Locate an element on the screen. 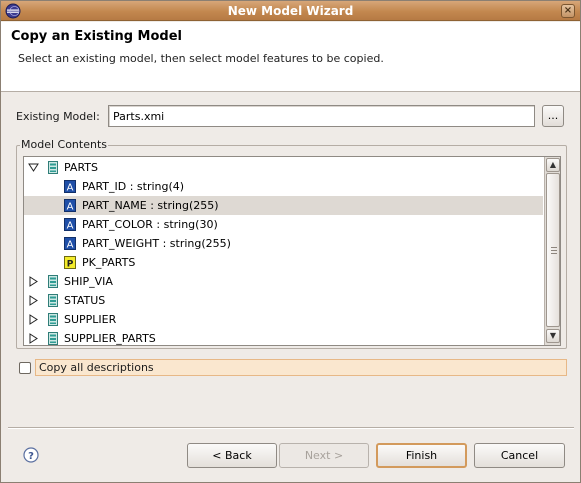  scroll-up-button: ▲ is located at coordinates (553, 165).